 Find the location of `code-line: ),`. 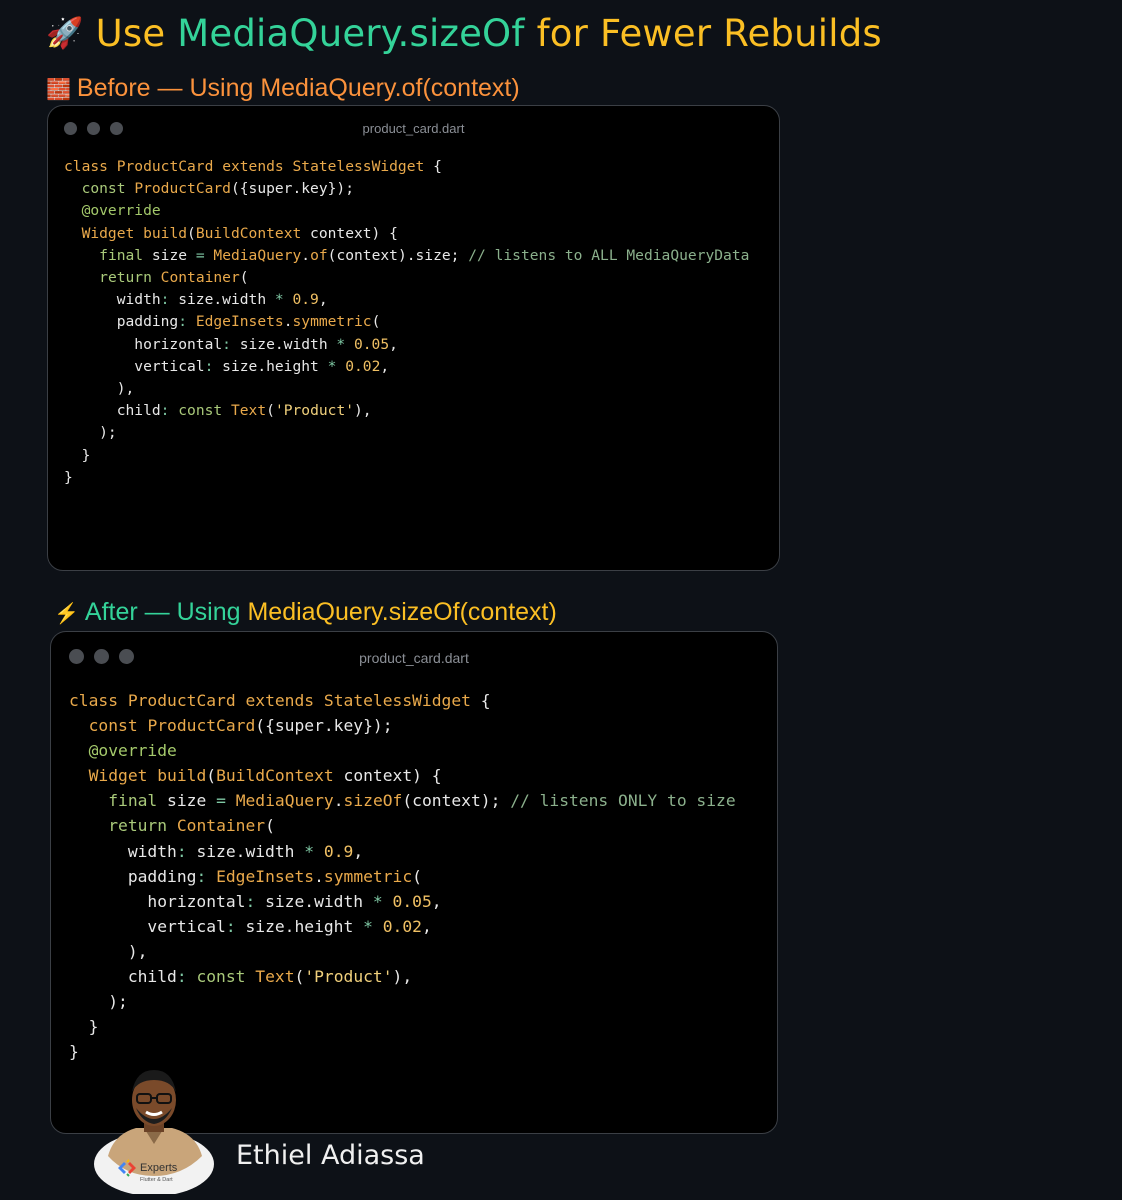

code-line: ), is located at coordinates (406, 389).